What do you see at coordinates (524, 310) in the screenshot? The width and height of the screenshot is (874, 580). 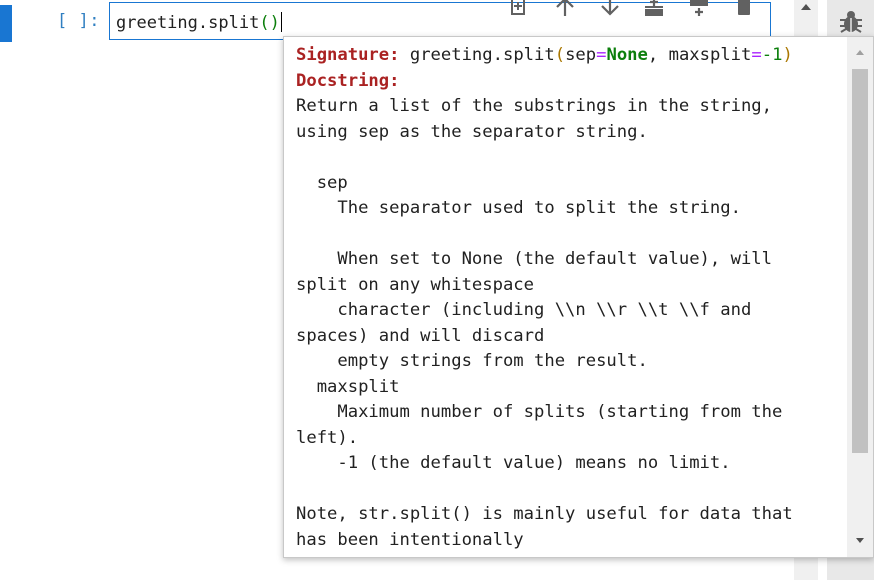 I see `doc-line: character (including \\n \\r \\t \\f and` at bounding box center [524, 310].